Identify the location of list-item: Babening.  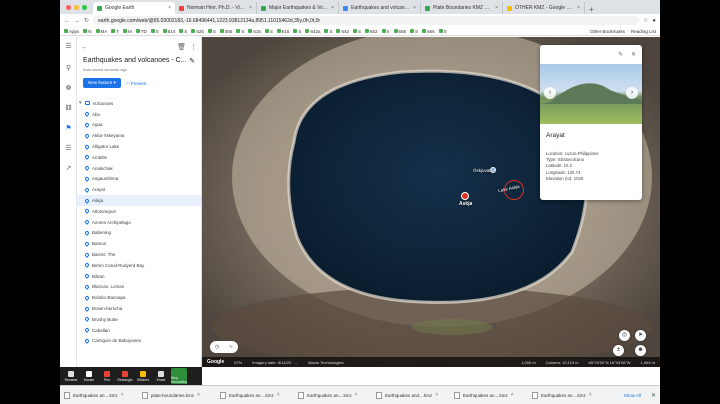
(139, 233).